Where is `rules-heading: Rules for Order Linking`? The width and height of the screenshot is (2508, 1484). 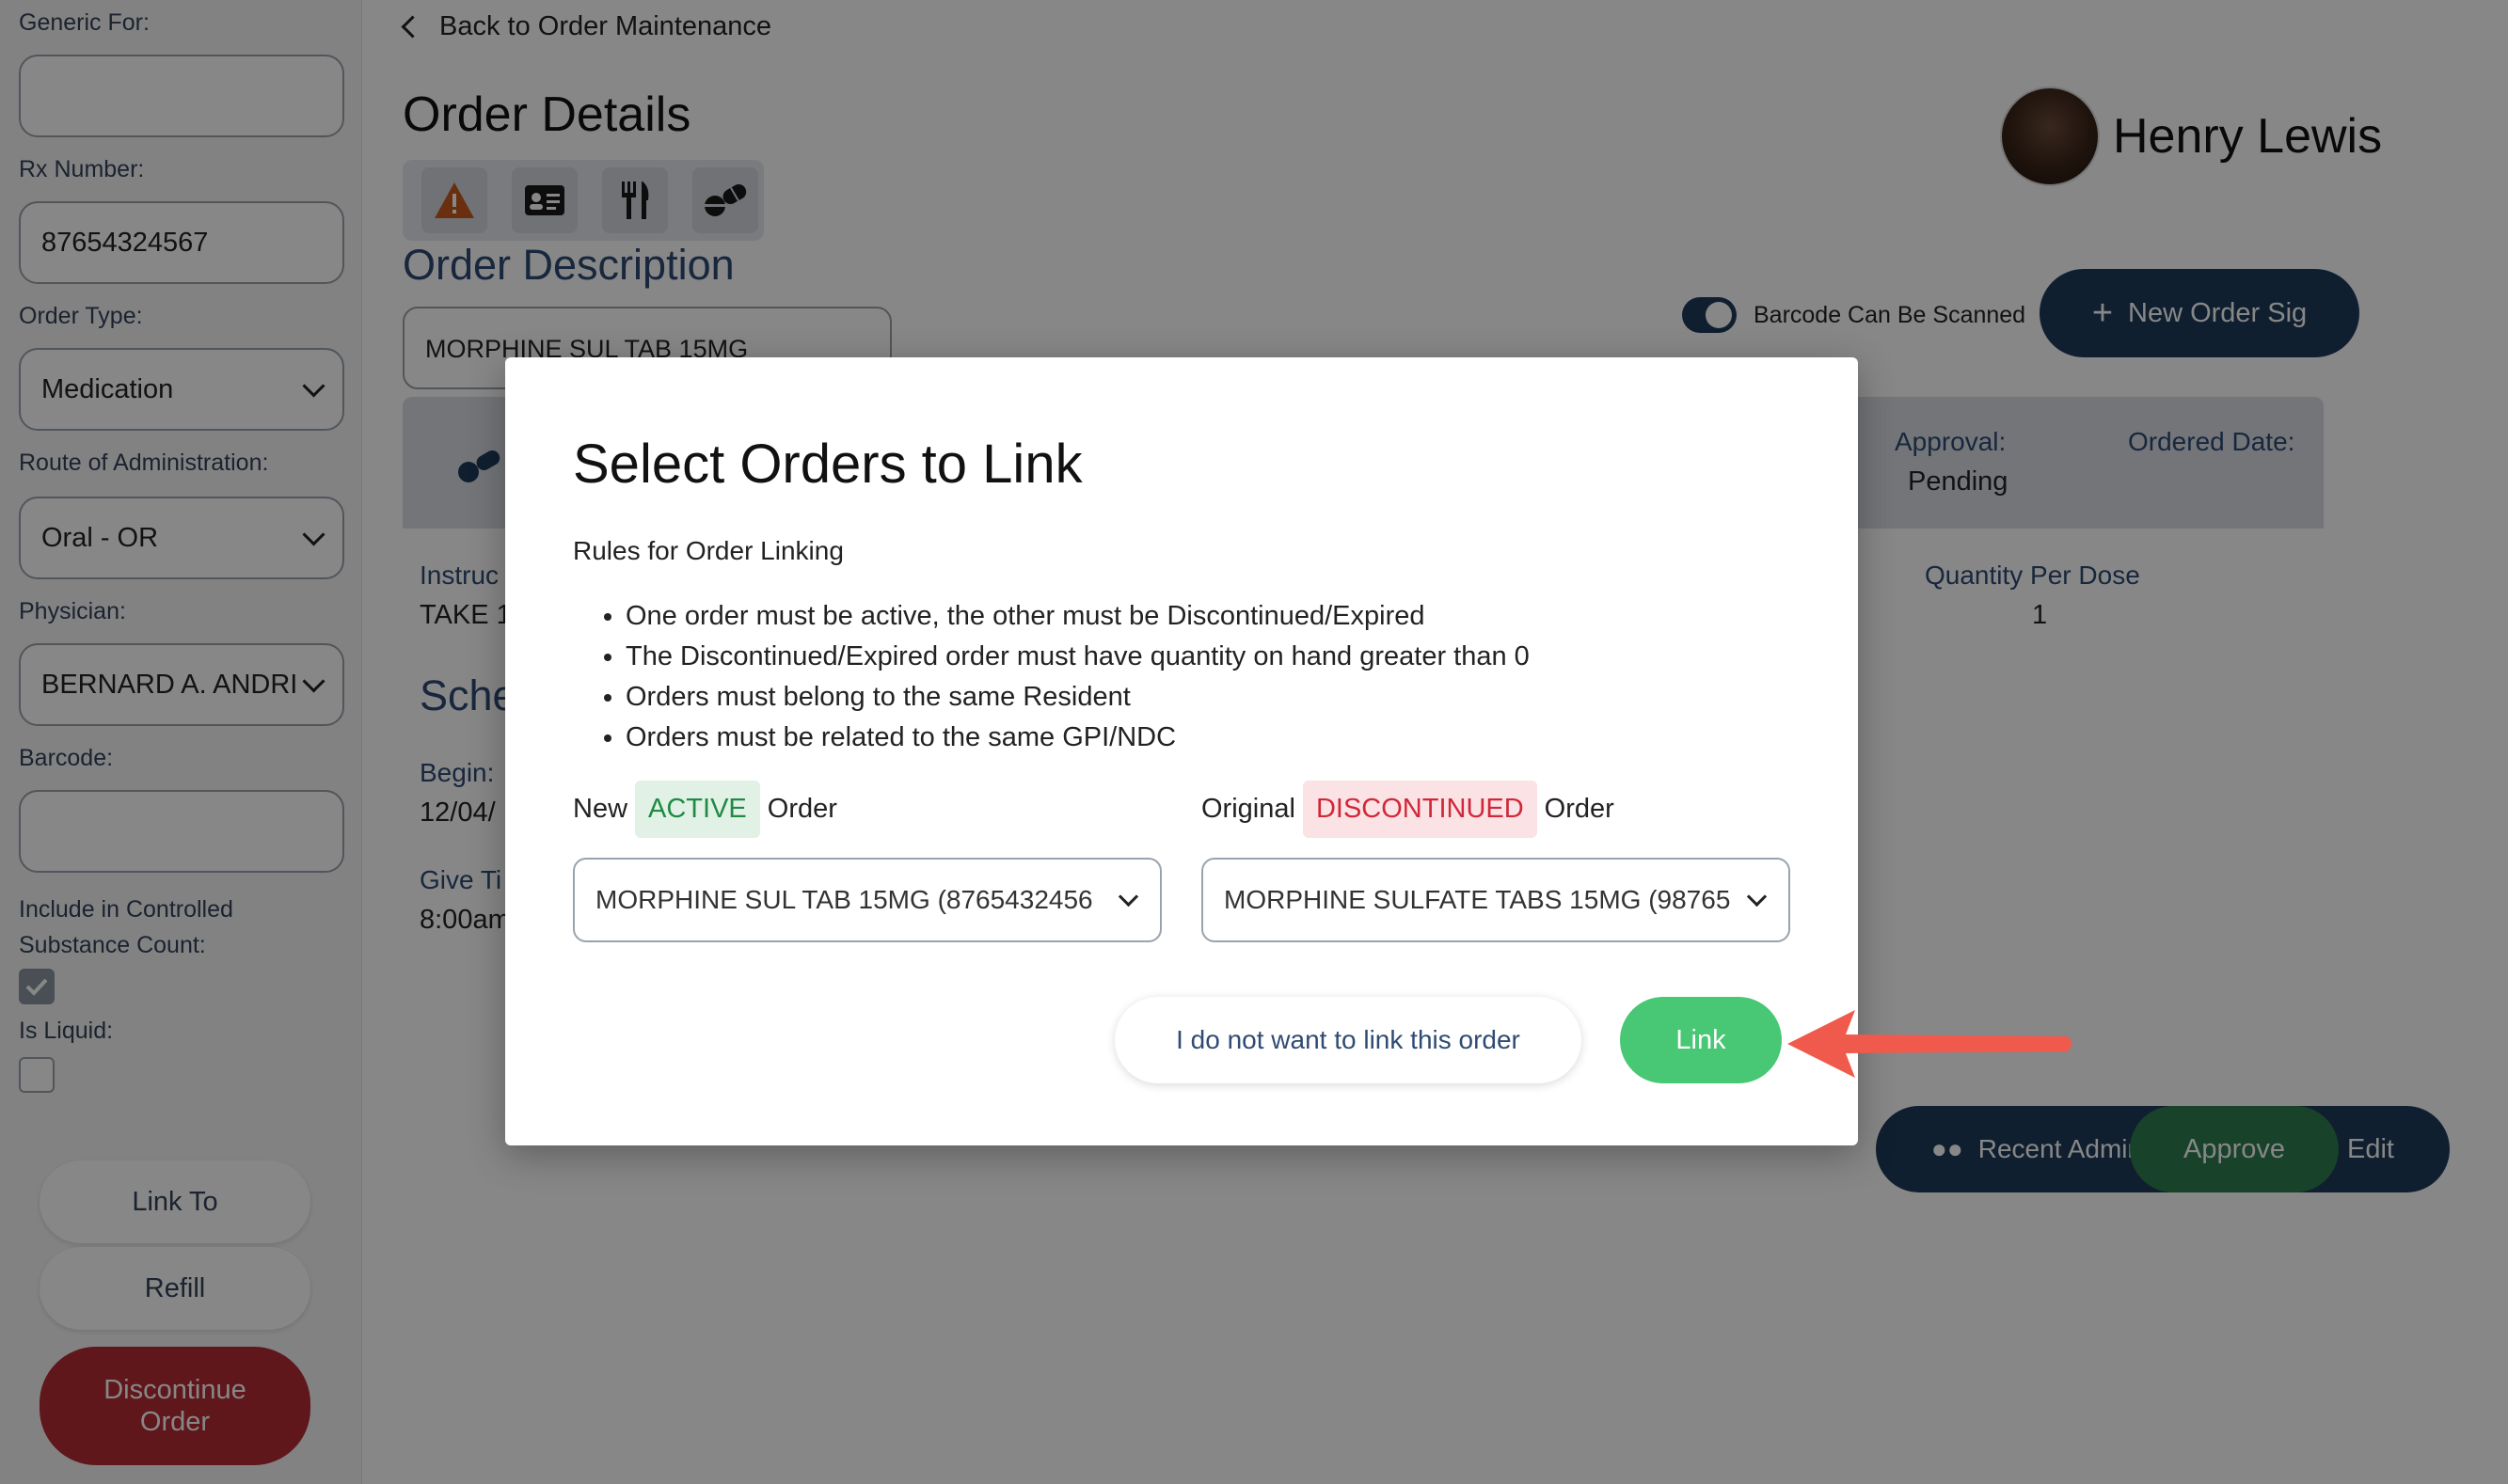 rules-heading: Rules for Order Linking is located at coordinates (708, 550).